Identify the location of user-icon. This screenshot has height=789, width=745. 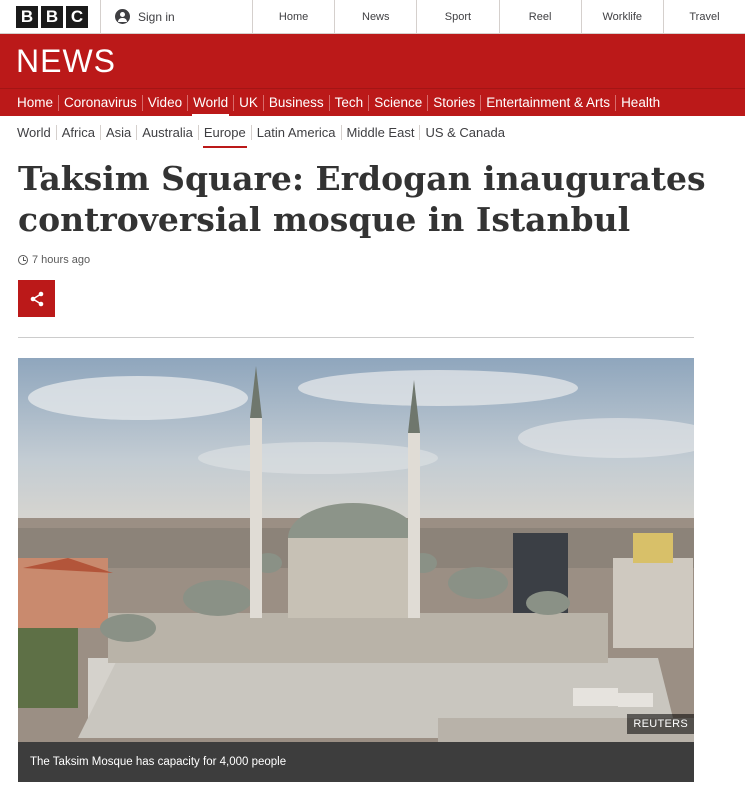
(122, 16).